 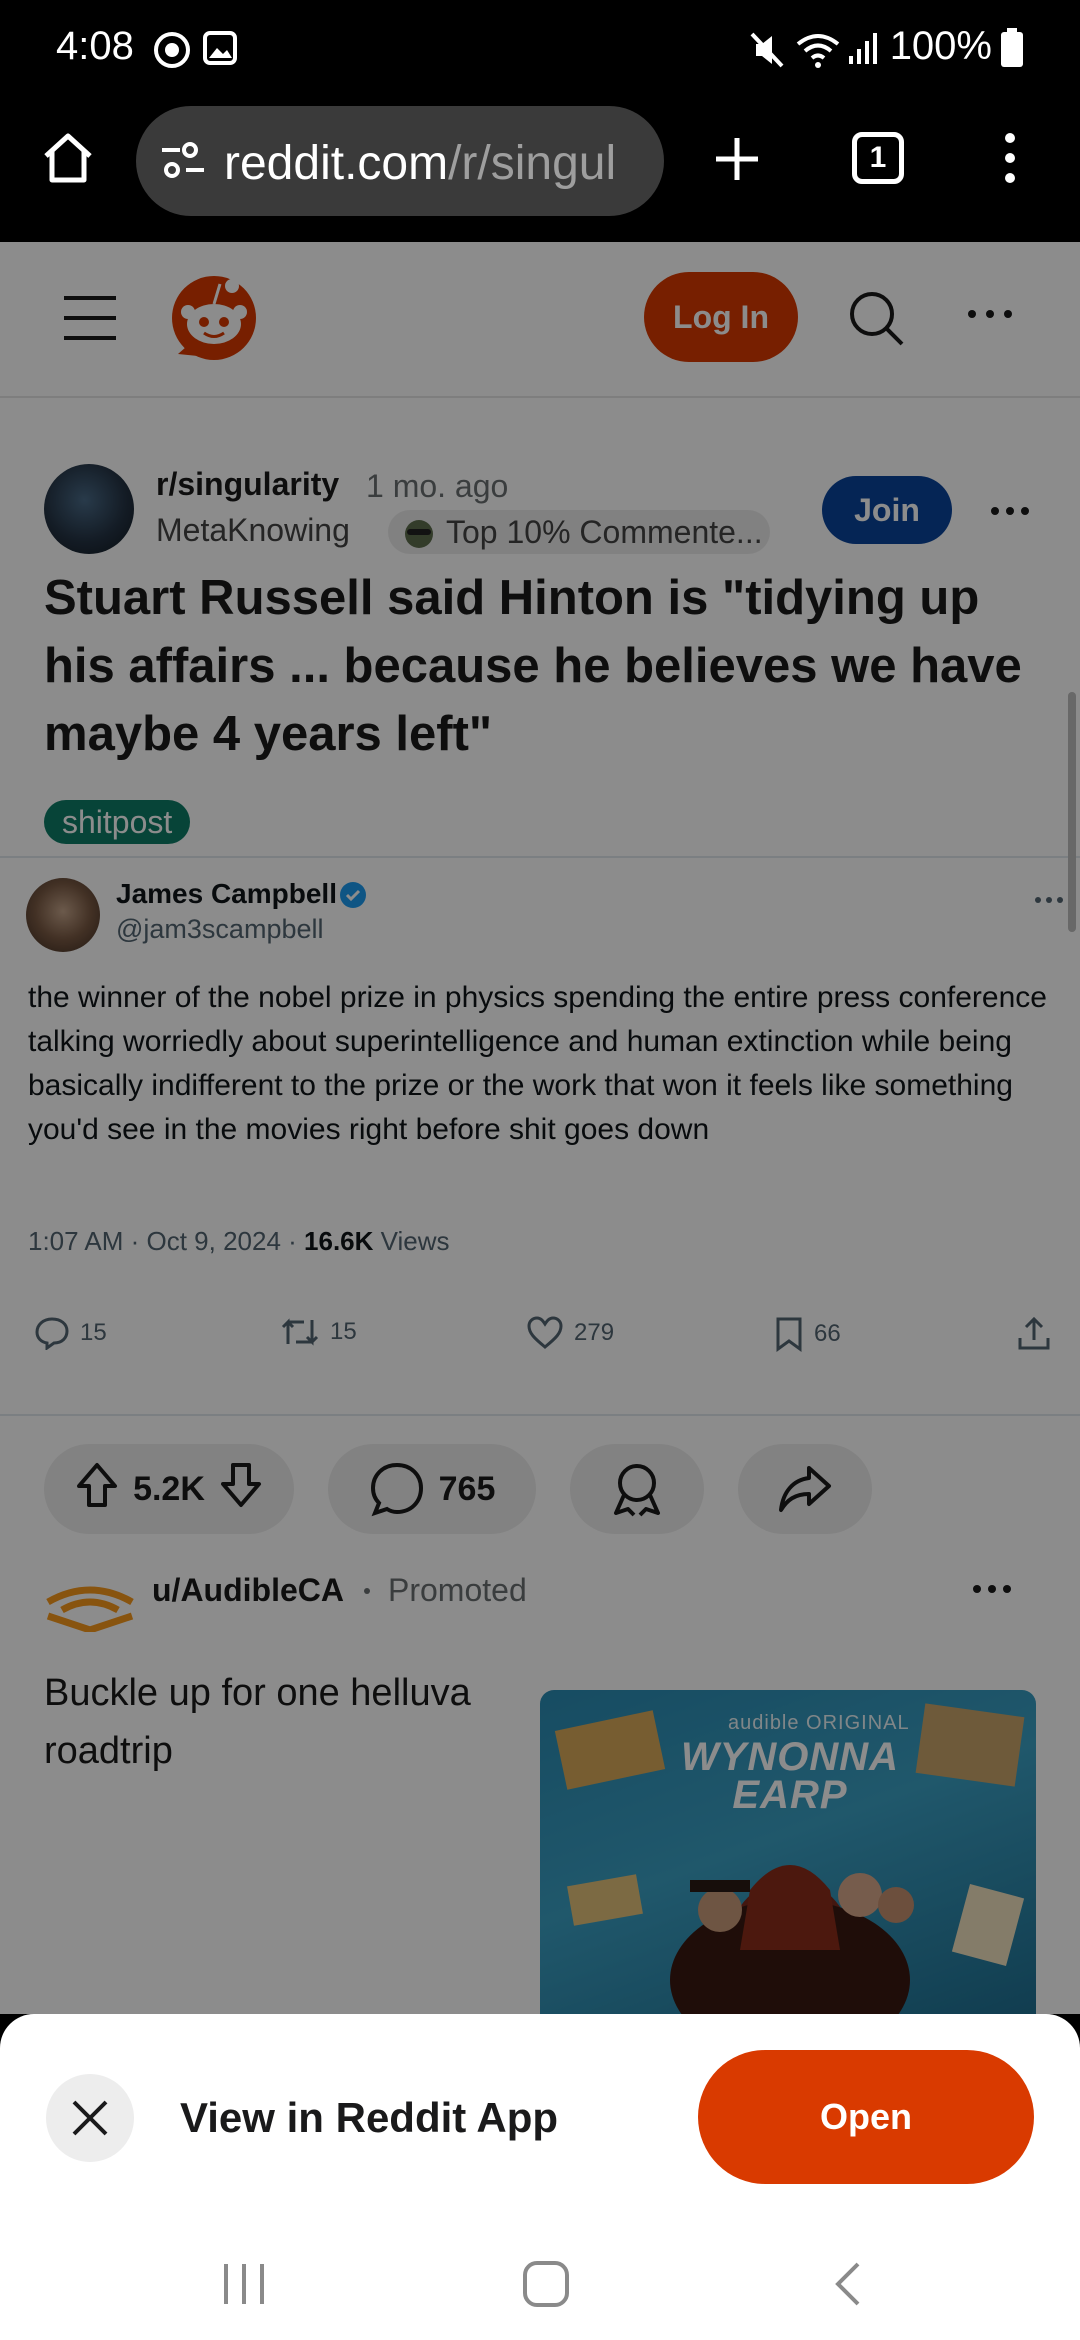 What do you see at coordinates (437, 486) in the screenshot?
I see `post-age: 1 mo. ago` at bounding box center [437, 486].